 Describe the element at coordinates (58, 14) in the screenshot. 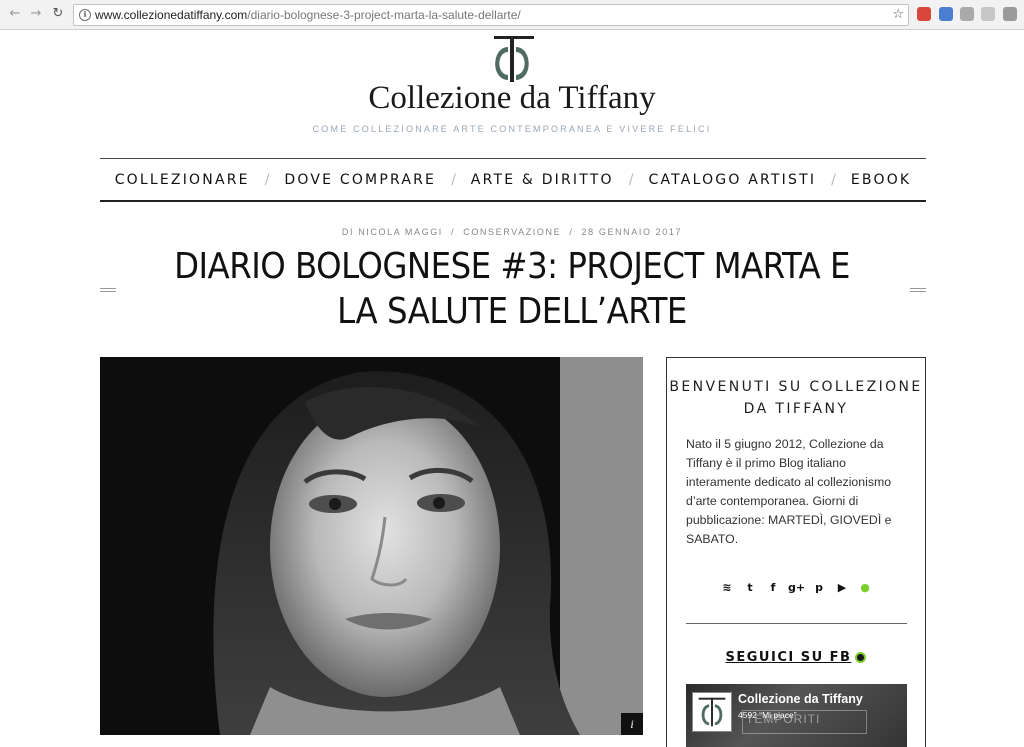

I see `reload-icon: ↻` at that location.